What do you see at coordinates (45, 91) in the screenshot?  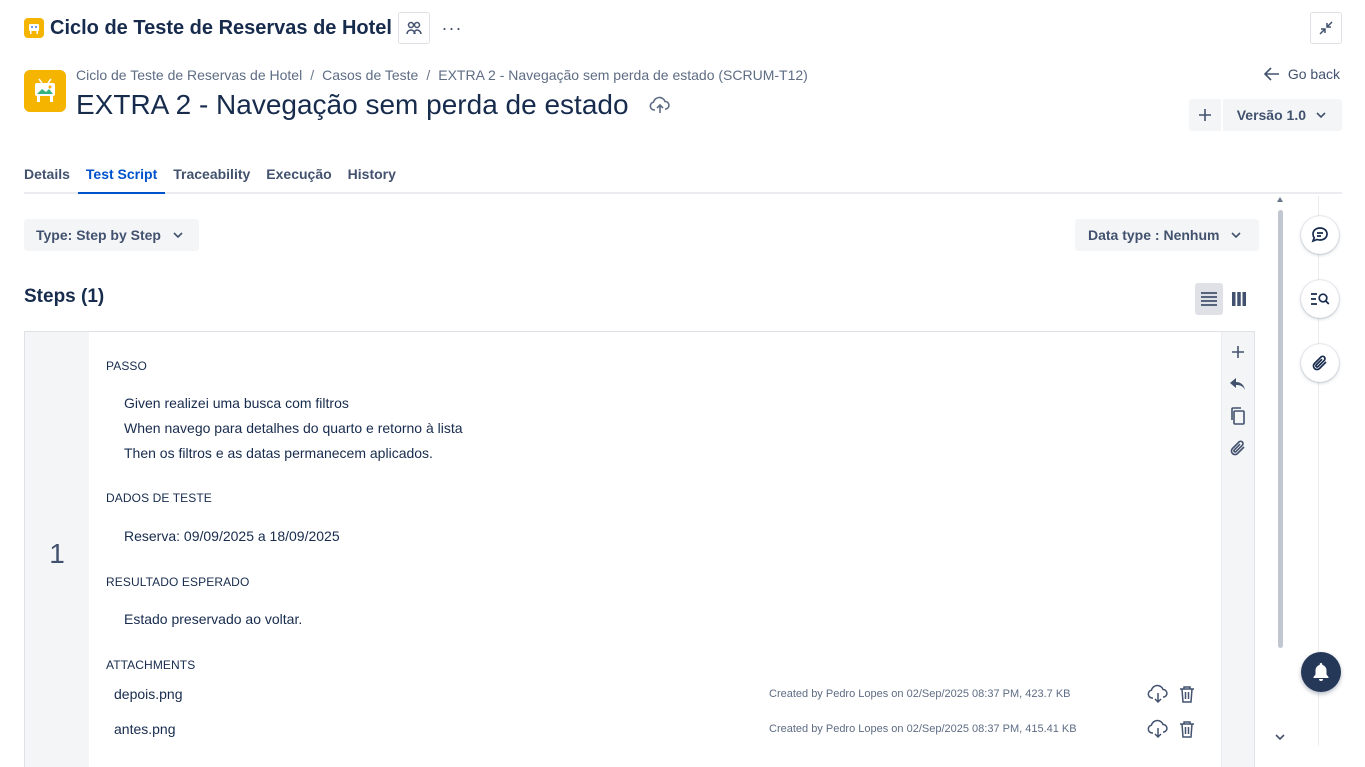 I see `case-logo` at bounding box center [45, 91].